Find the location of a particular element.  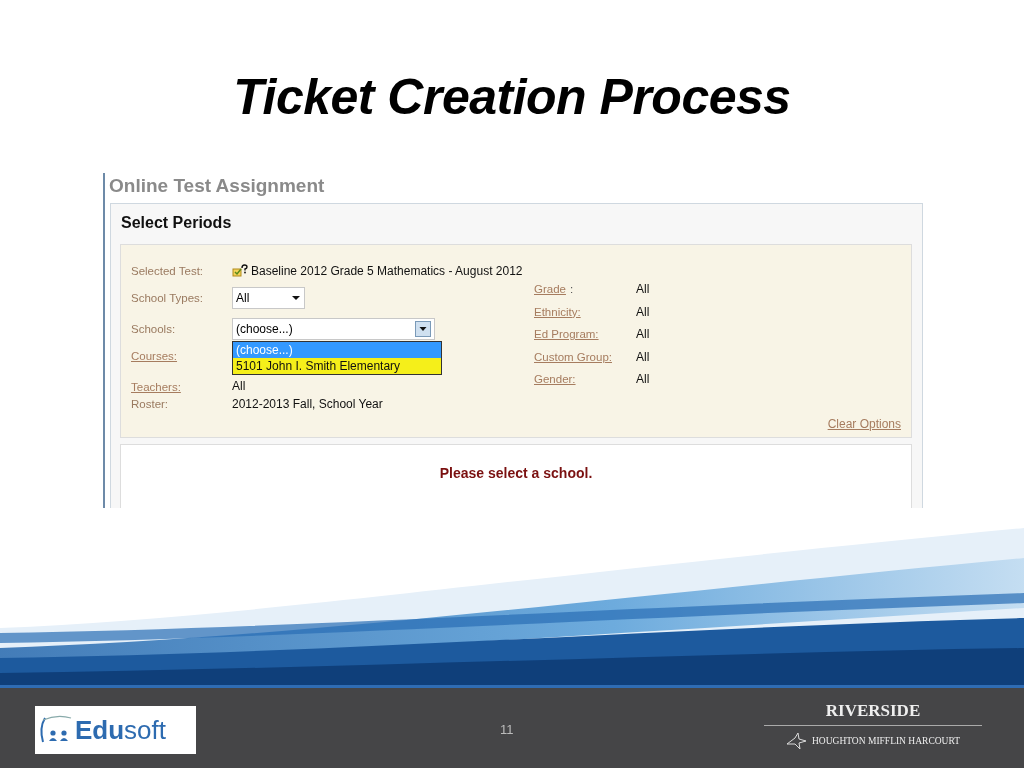

filter-link: Ed Program: is located at coordinates (566, 334).